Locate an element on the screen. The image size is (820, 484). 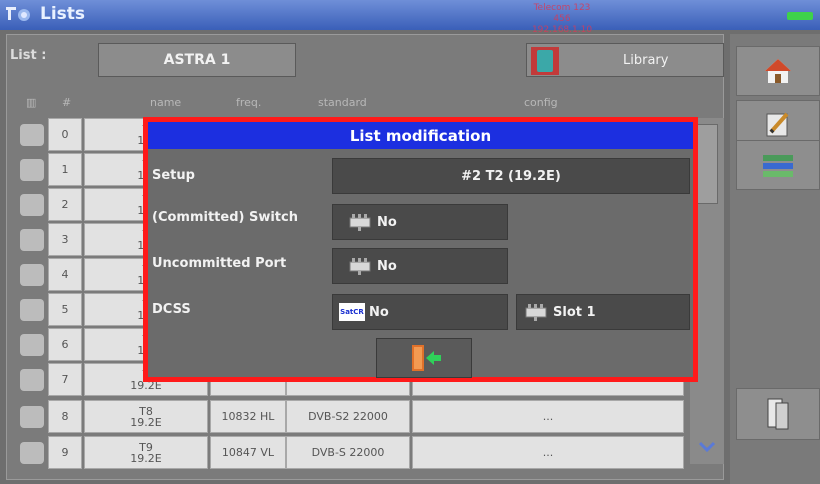
header-config: config is located at coordinates (541, 102).